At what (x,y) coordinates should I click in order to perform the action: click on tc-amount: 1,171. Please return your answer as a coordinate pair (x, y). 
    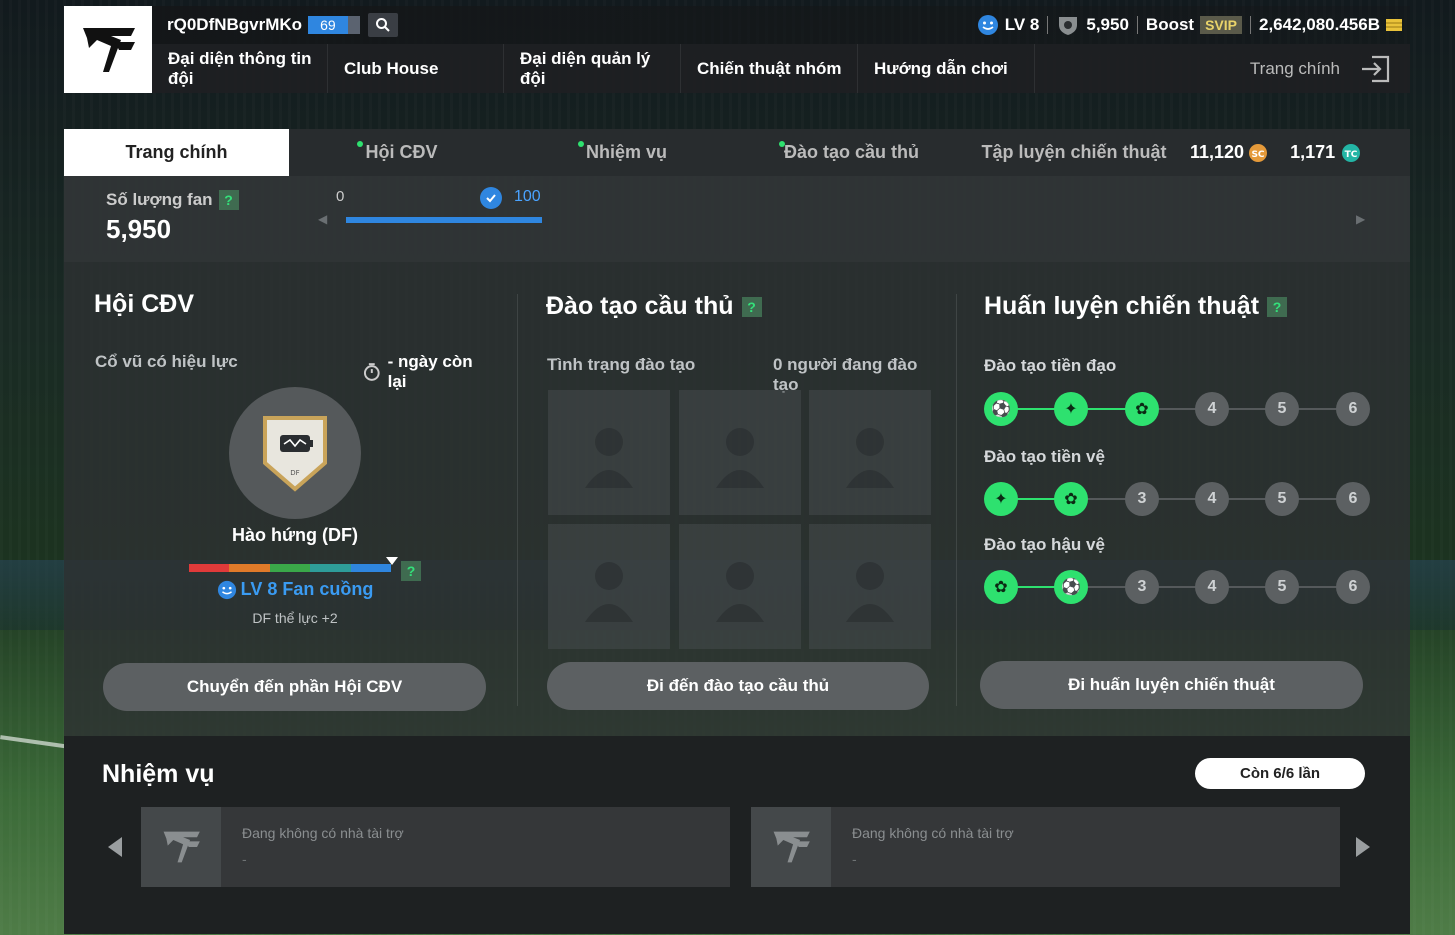
    Looking at the image, I should click on (1313, 152).